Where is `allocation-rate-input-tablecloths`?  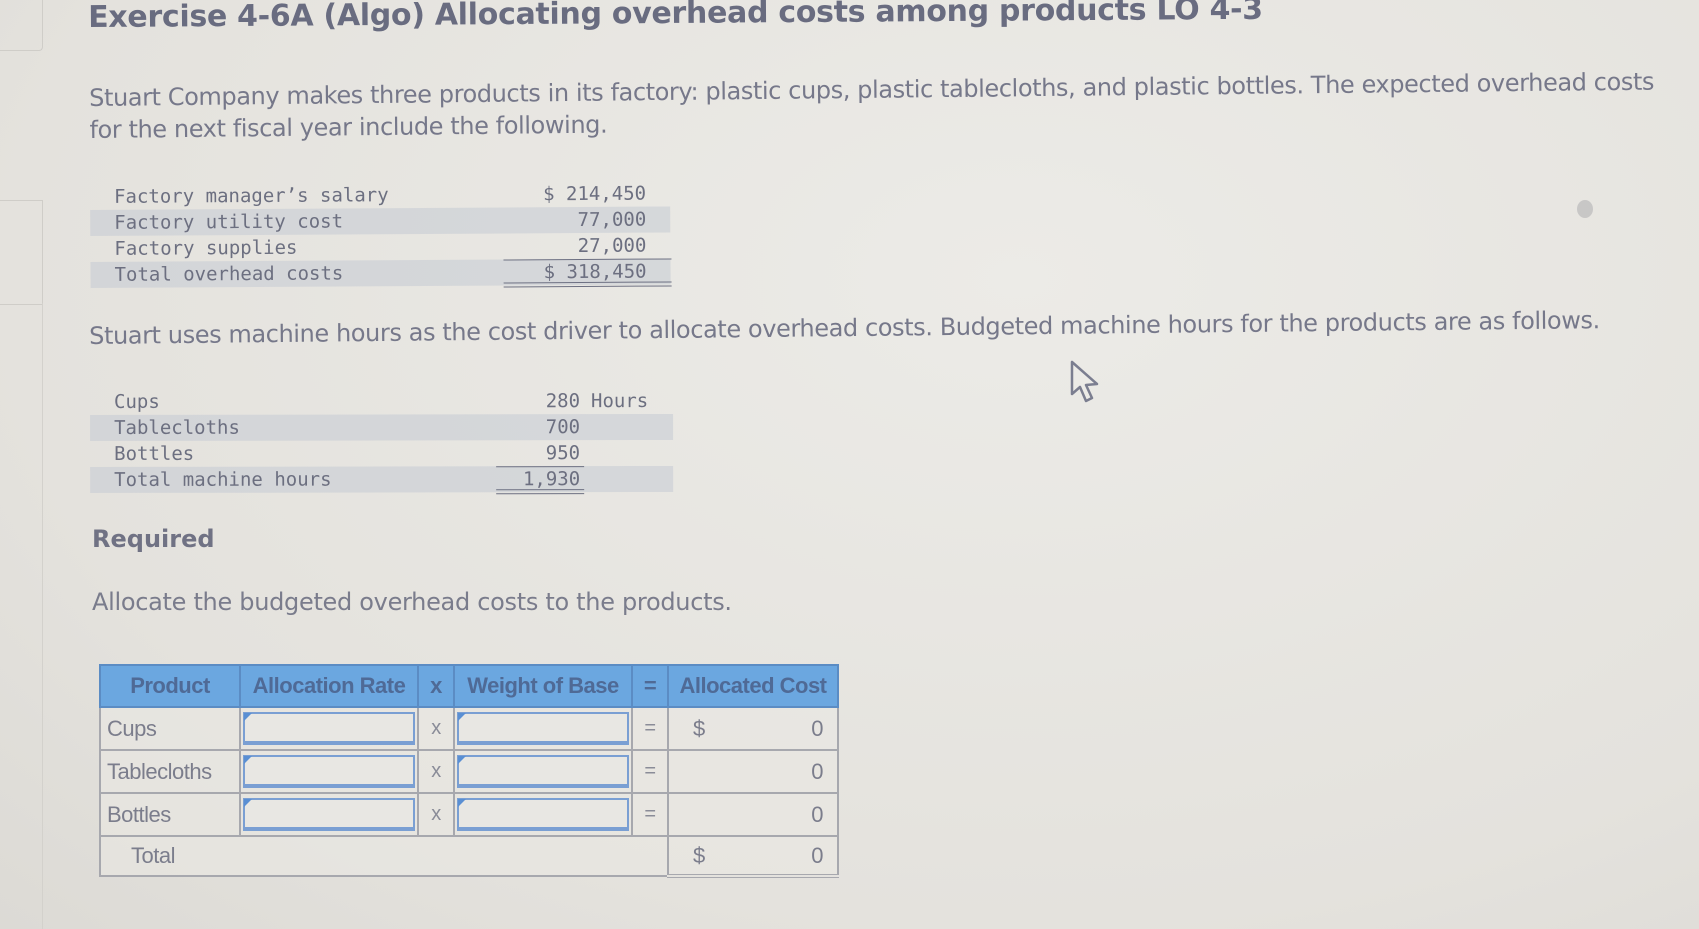
allocation-rate-input-tablecloths is located at coordinates (329, 771).